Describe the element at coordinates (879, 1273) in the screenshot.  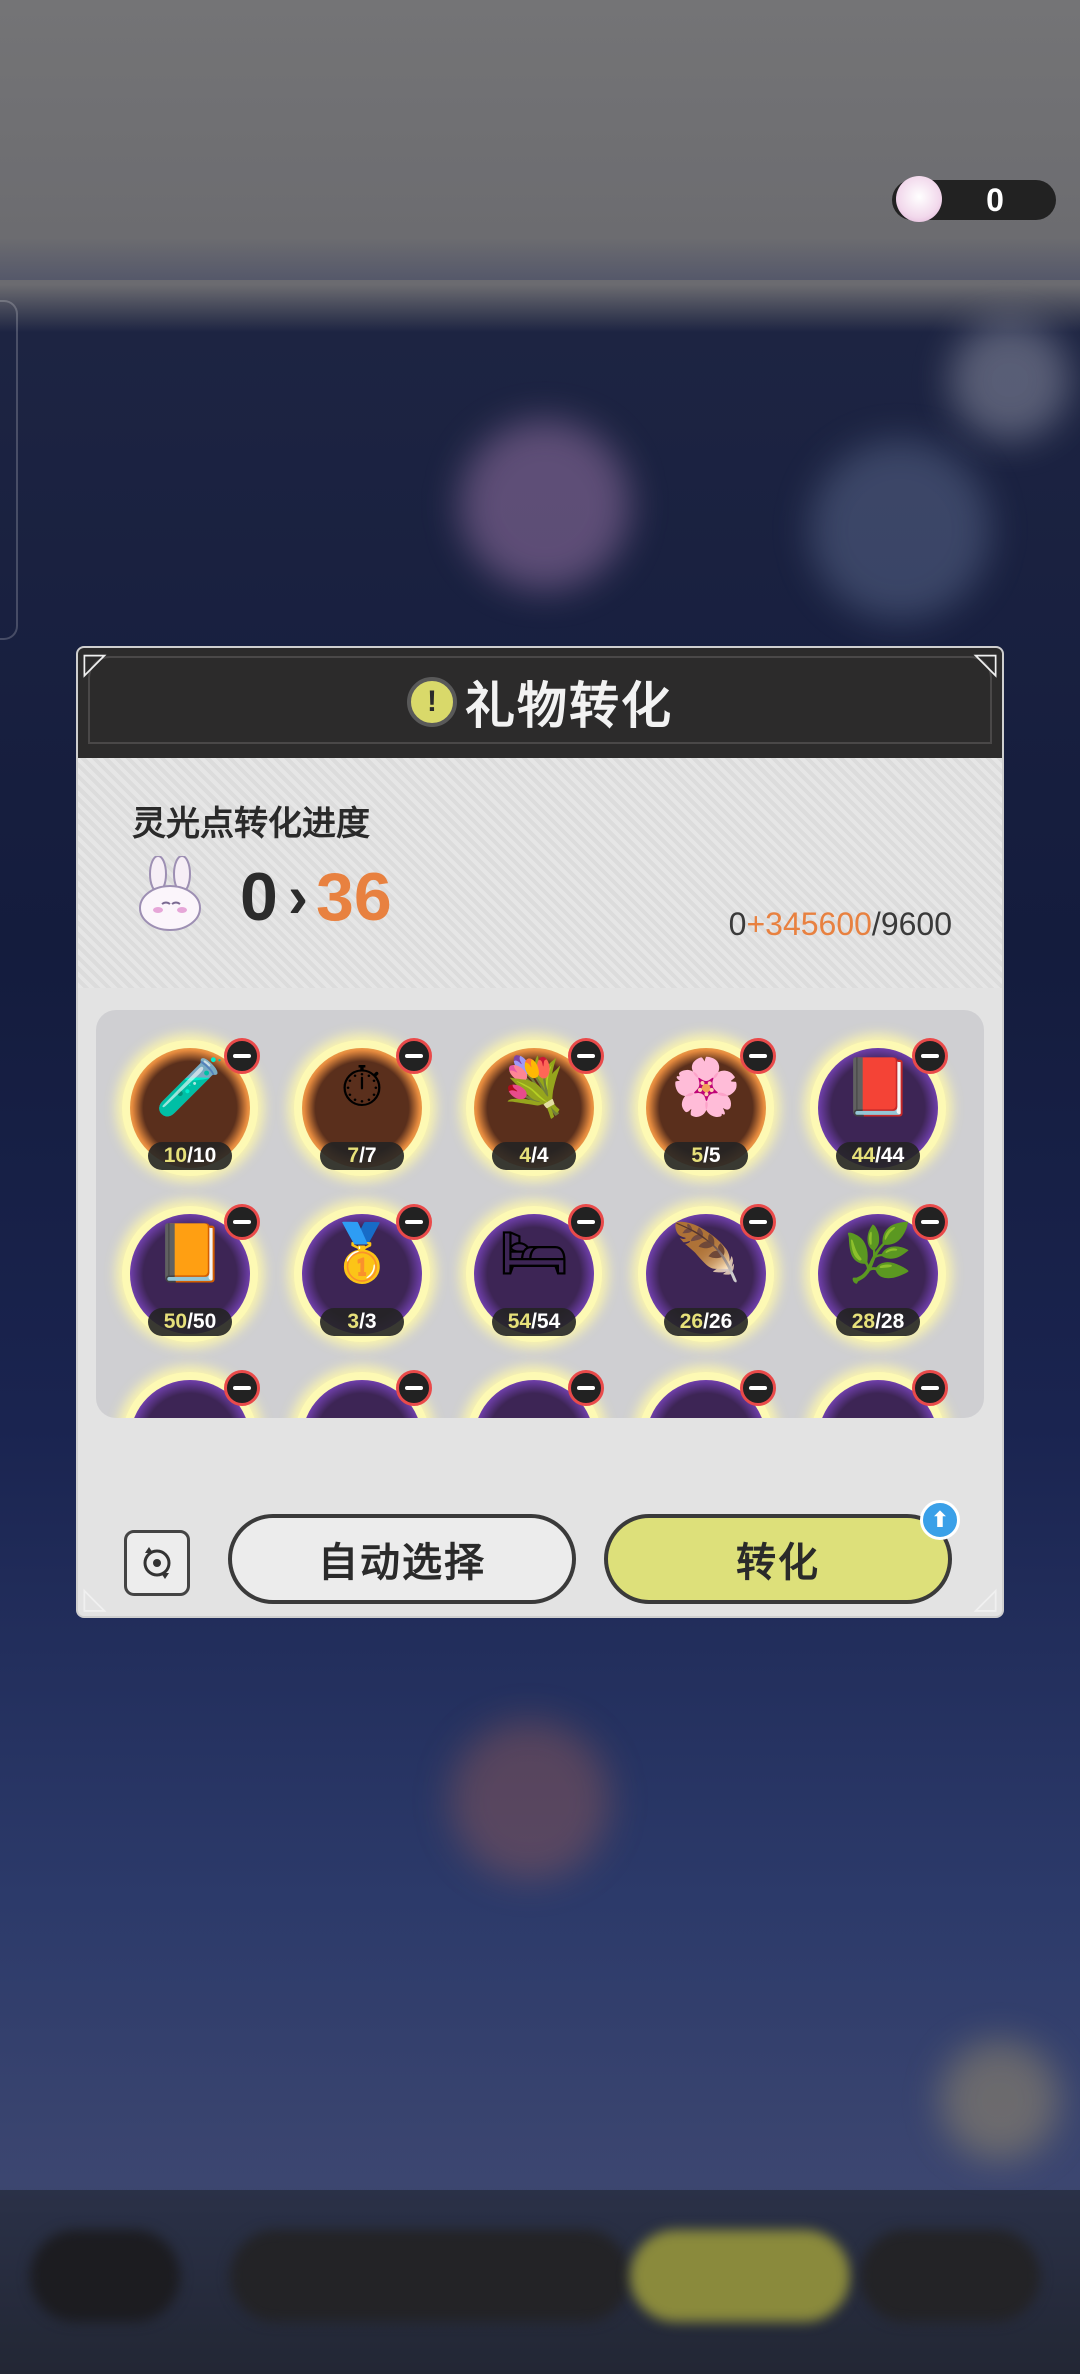
I see `gift-item: 🌿 28/28` at that location.